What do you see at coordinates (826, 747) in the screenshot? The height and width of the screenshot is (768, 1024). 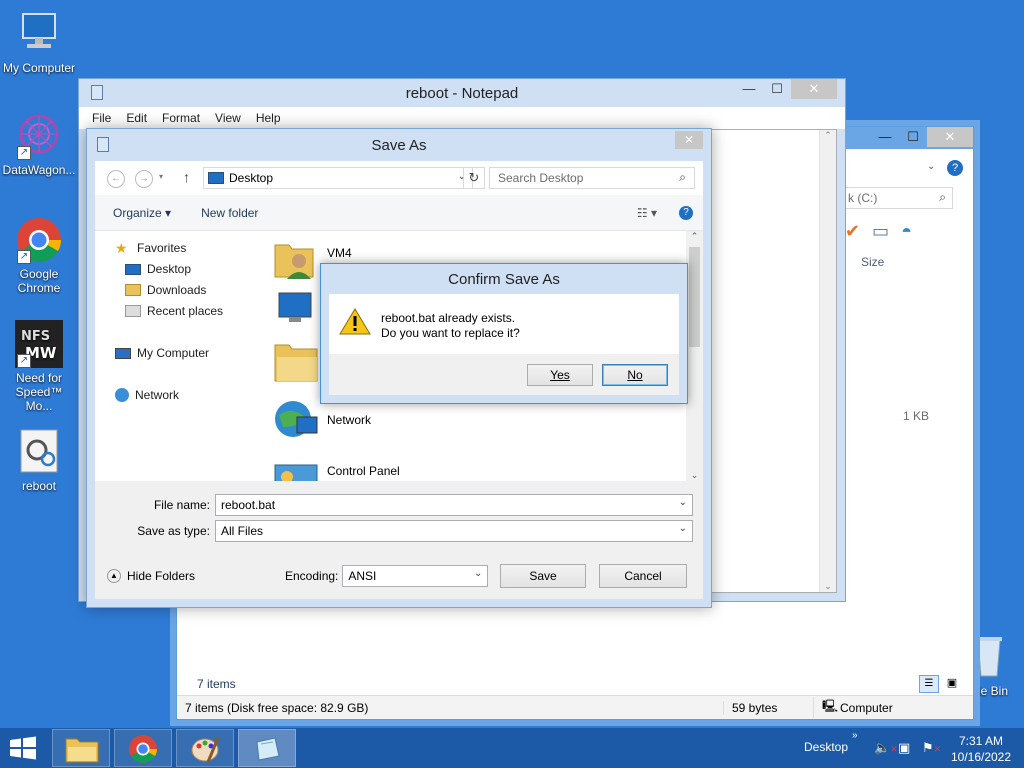 I see `taskbar-desktop-toolbar: Desktop` at bounding box center [826, 747].